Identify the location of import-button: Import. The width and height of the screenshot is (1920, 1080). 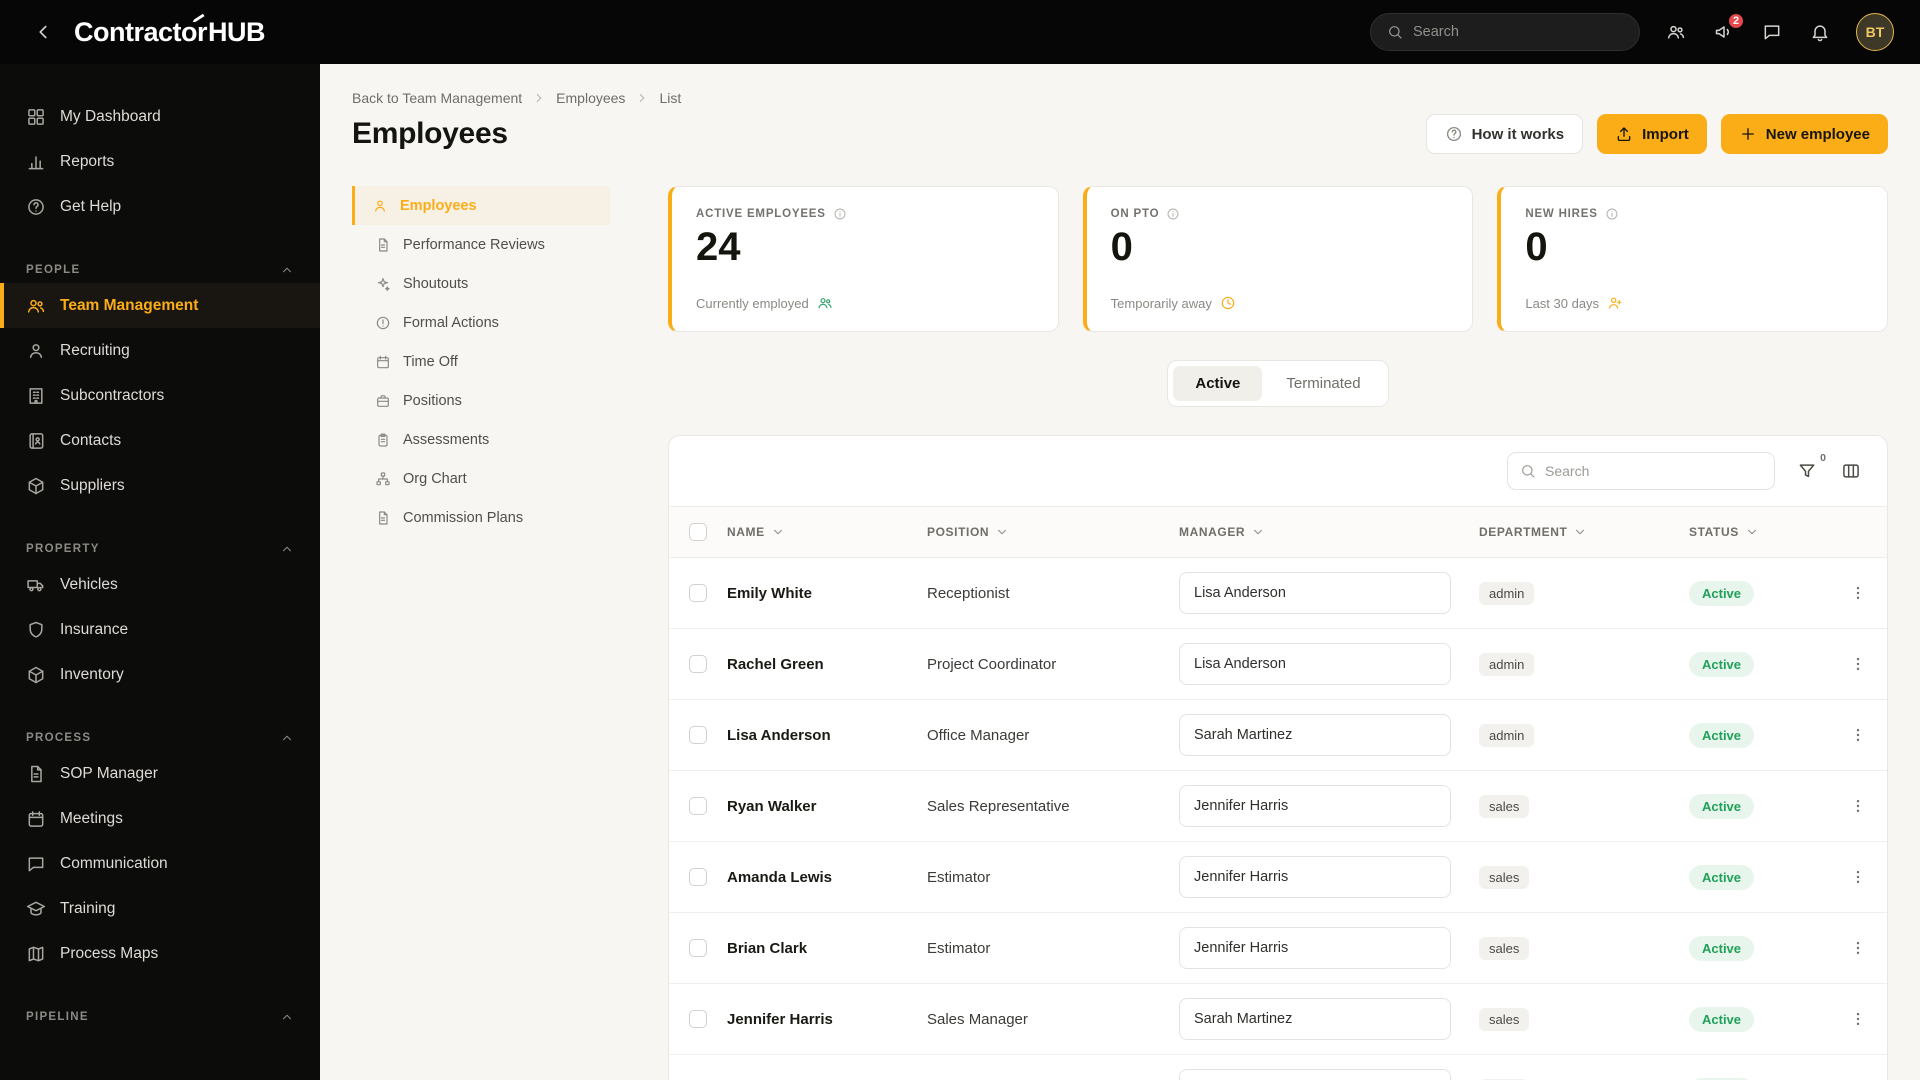
(1652, 134).